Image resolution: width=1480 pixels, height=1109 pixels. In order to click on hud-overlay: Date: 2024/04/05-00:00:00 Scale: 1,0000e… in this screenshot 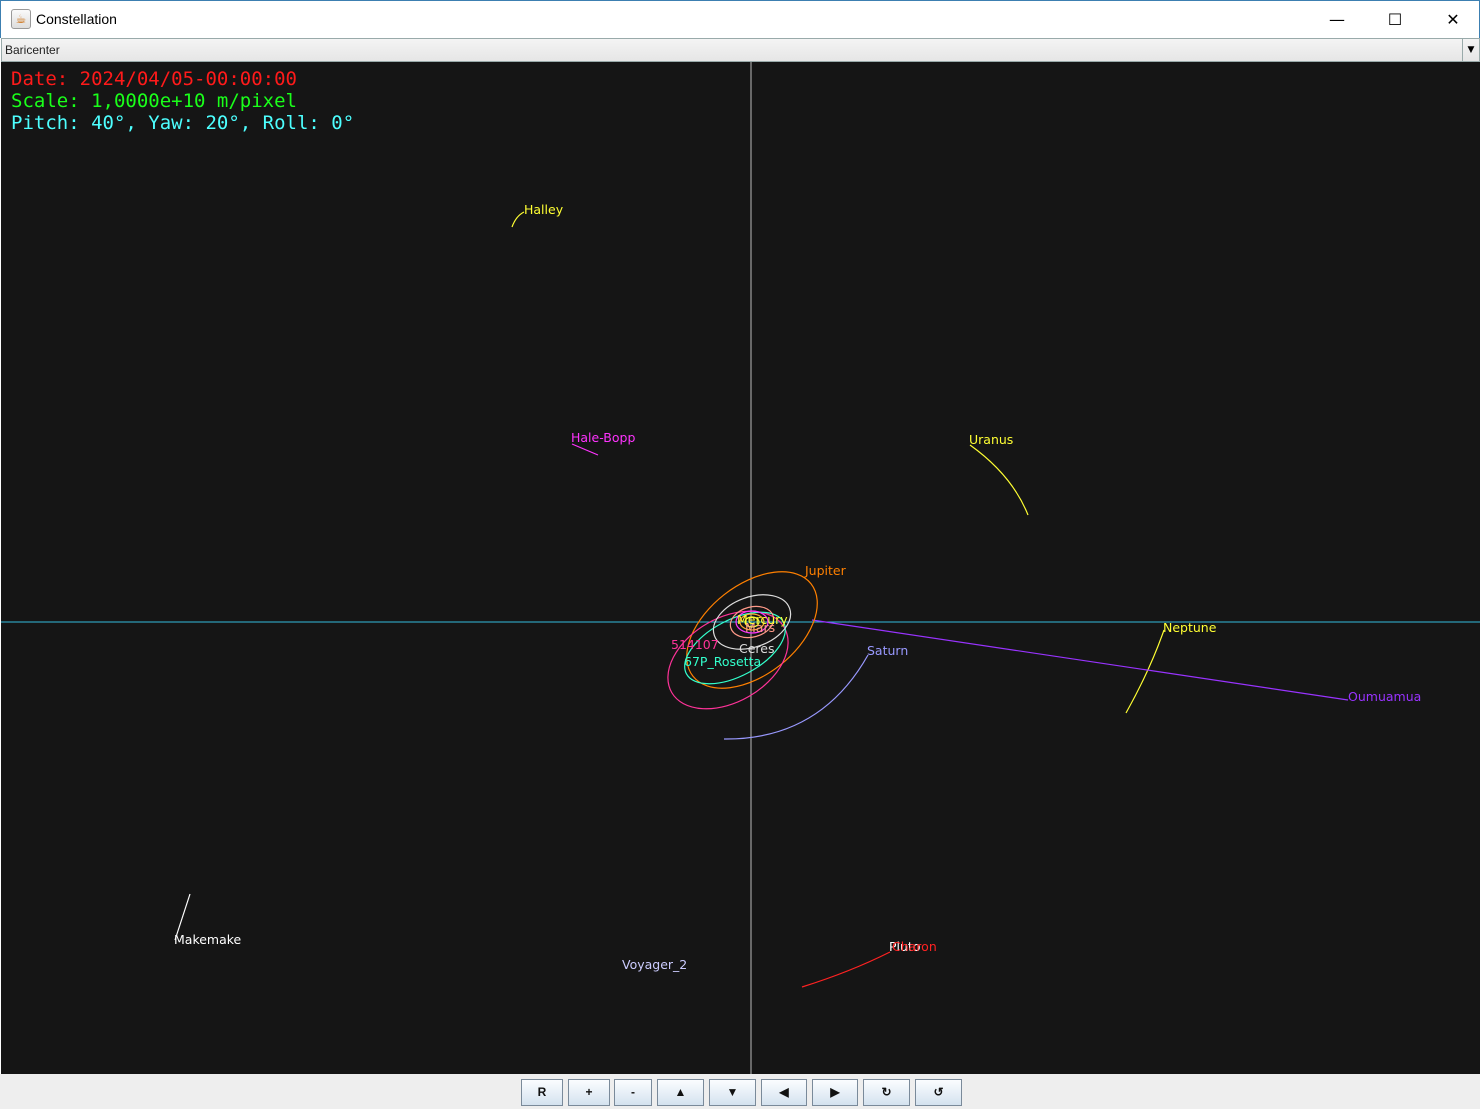, I will do `click(182, 101)`.